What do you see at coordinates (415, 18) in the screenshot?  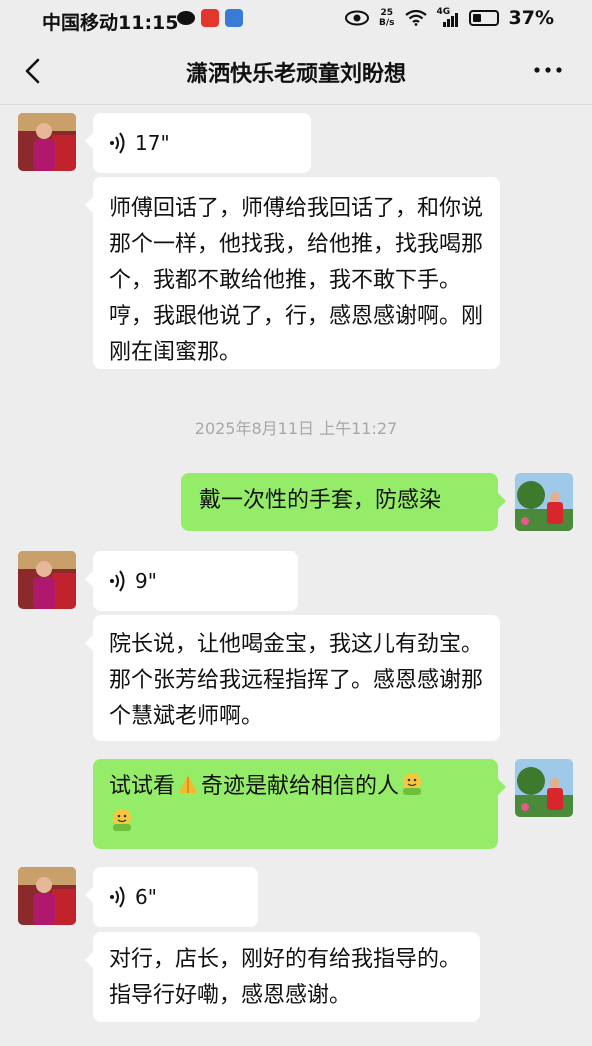 I see `wifi-icon` at bounding box center [415, 18].